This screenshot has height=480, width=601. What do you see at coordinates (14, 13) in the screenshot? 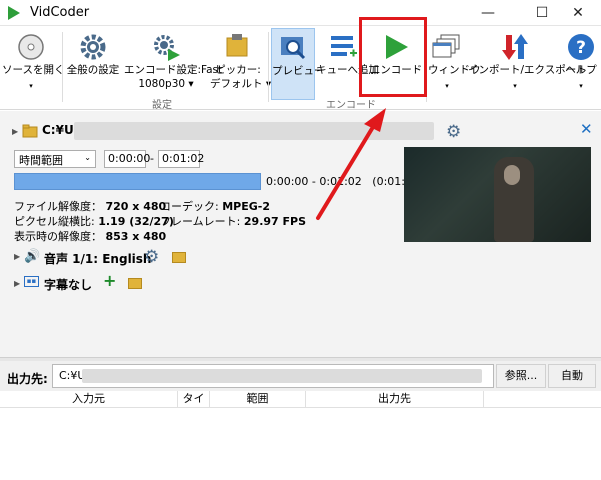
I see `vidcoder-logo-icon` at bounding box center [14, 13].